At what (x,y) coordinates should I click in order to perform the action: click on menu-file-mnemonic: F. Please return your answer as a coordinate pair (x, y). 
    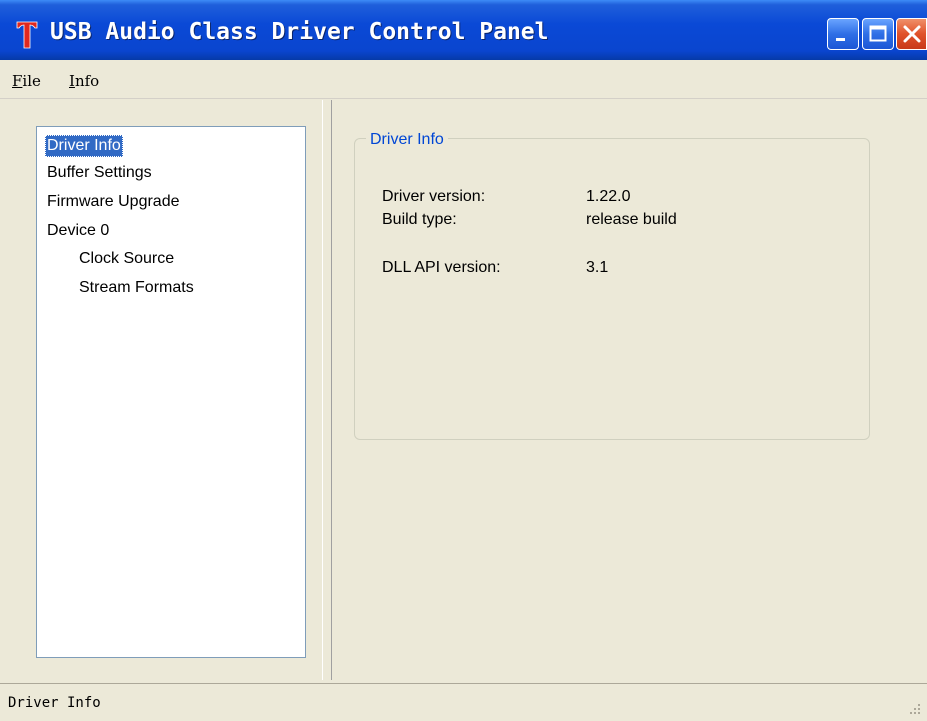
    Looking at the image, I should click on (17, 81).